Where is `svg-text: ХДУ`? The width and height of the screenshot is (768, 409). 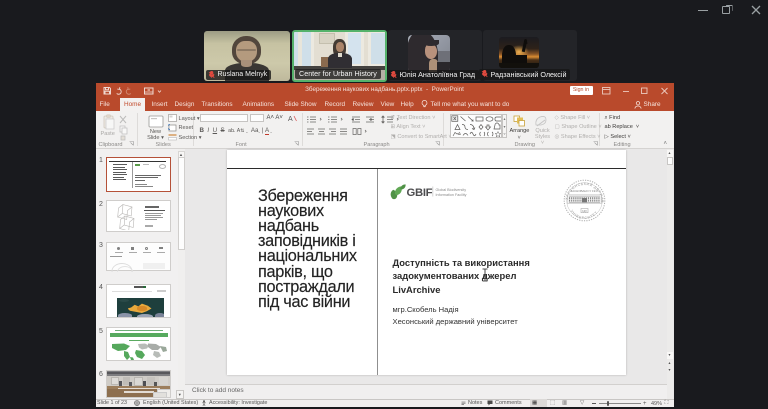
svg-text: ХДУ is located at coordinates (585, 211).